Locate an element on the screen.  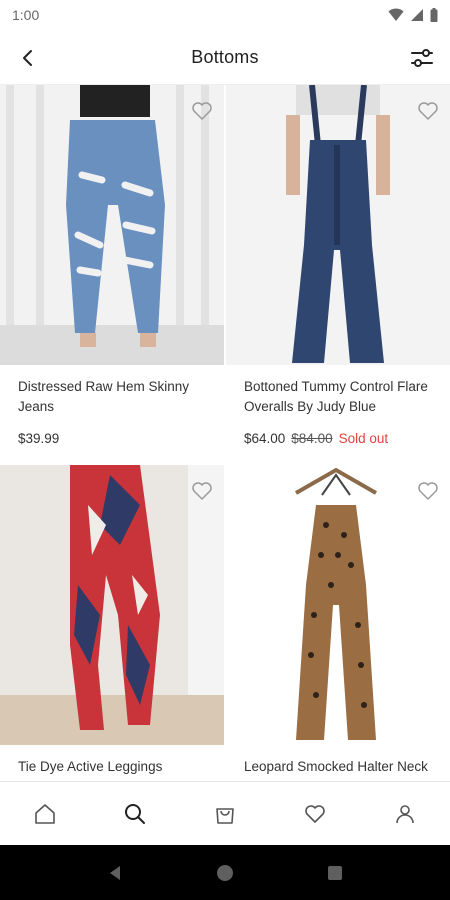
page-title: Bottoms is located at coordinates (225, 56).